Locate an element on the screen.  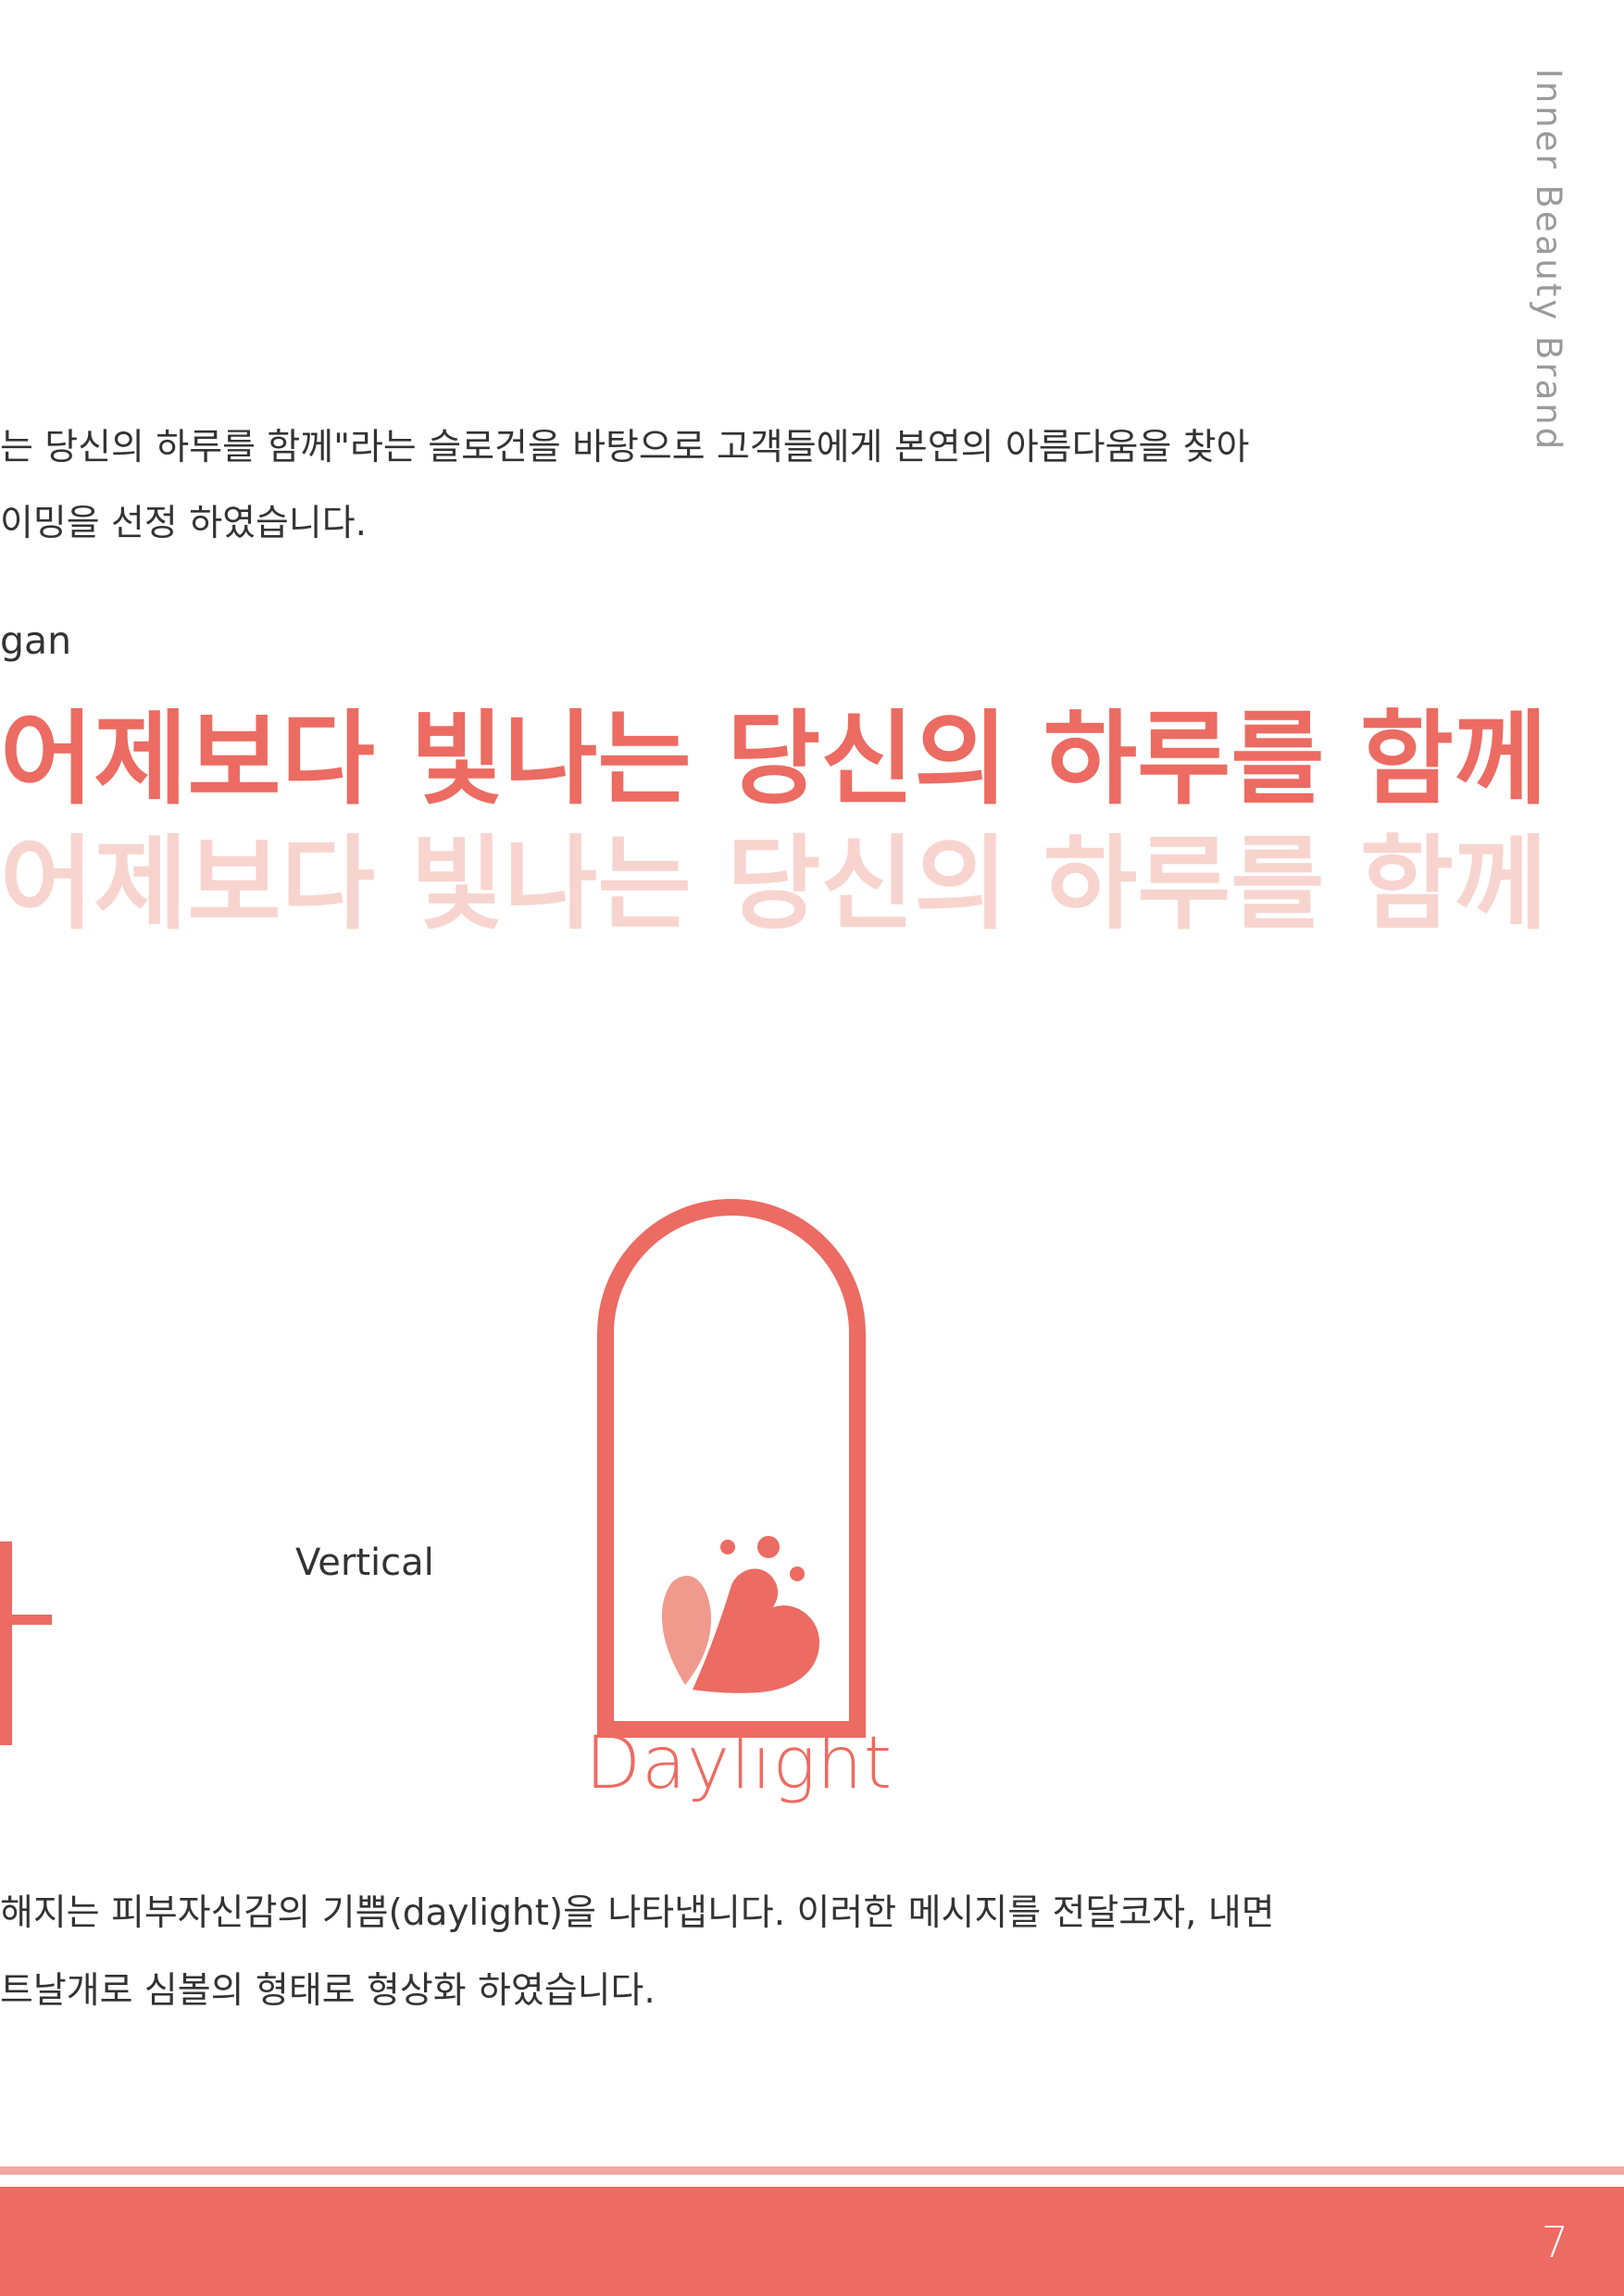
brand-tagline-vertical: Inner Beauty Brand is located at coordinates (1548, 261).